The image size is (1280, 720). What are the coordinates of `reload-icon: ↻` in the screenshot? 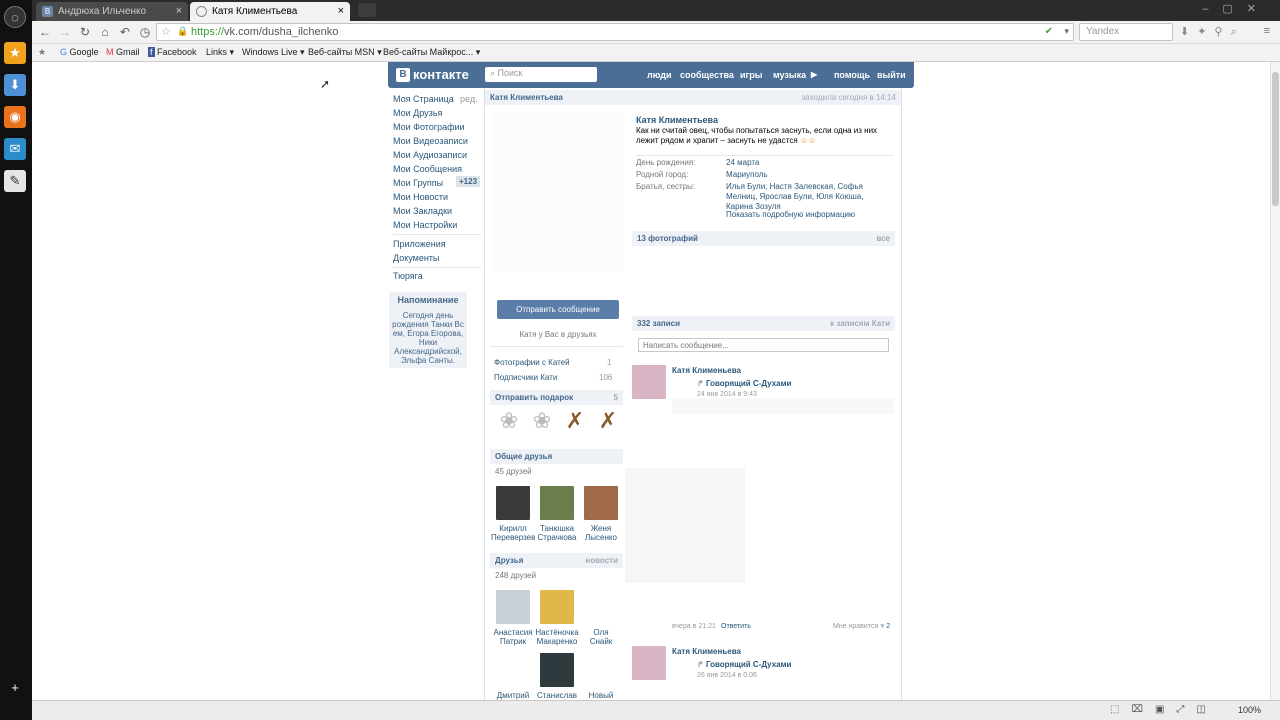 It's located at (85, 32).